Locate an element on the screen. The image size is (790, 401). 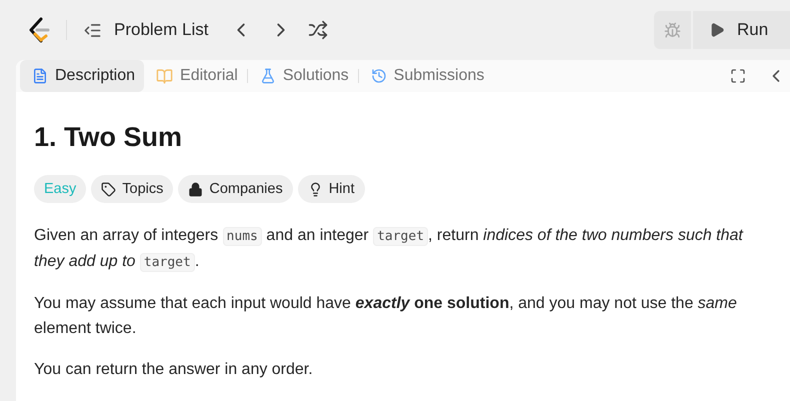
fullscreen-button is located at coordinates (738, 76).